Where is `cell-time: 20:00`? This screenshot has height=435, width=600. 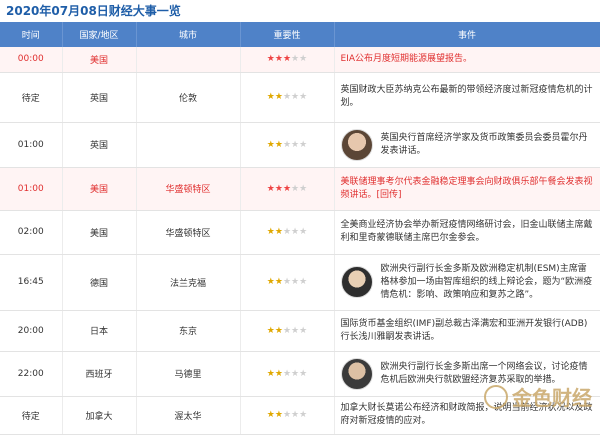
cell-time: 20:00 is located at coordinates (31, 330).